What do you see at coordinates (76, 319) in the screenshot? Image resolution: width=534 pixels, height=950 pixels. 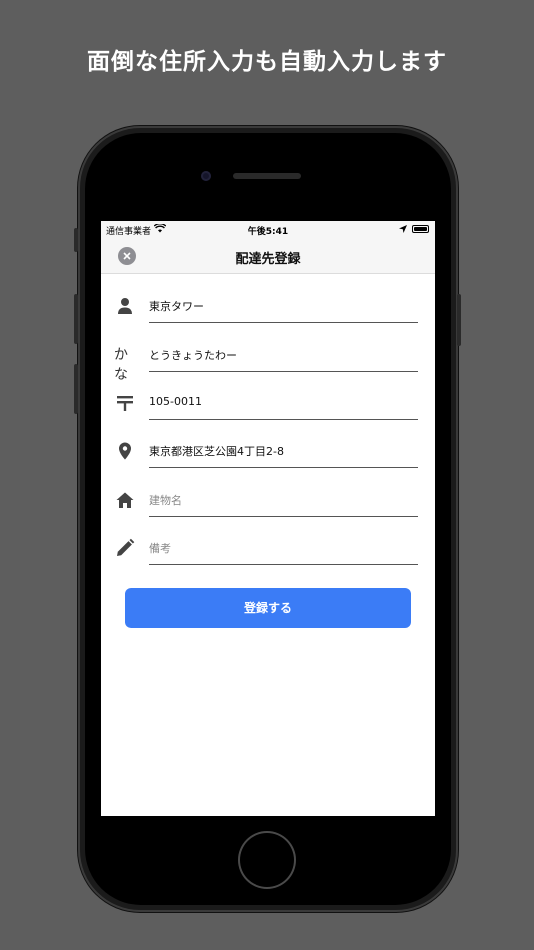 I see `volume-up-button` at bounding box center [76, 319].